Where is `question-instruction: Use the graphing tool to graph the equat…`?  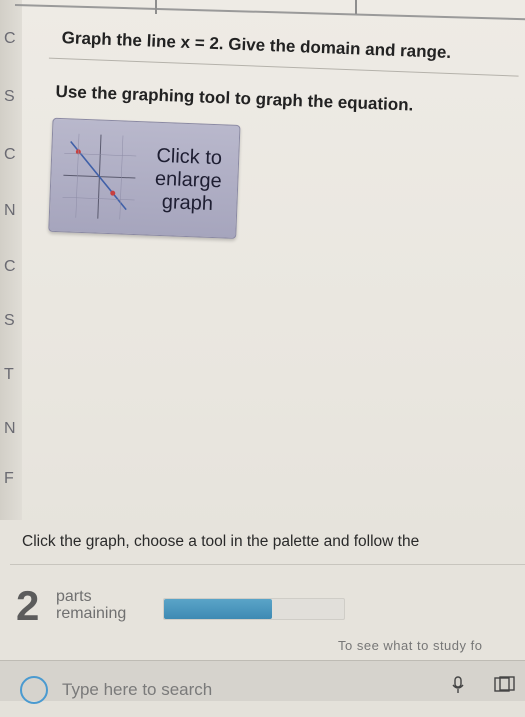
question-instruction: Use the graphing tool to graph the equat… is located at coordinates (234, 98).